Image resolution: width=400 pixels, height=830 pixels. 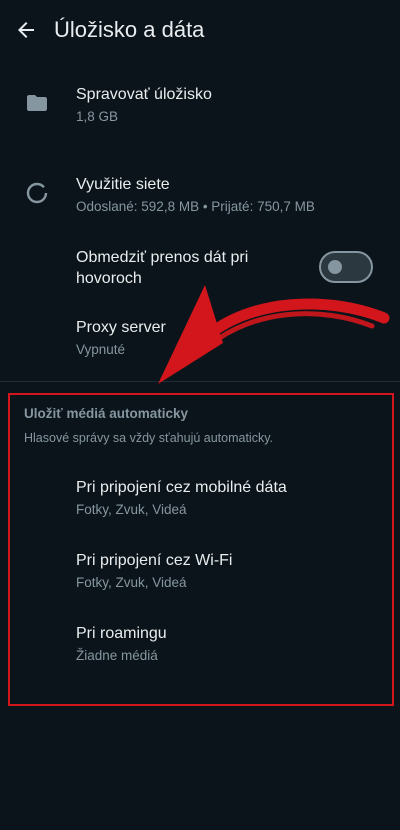 I want to click on section-title-auto-download: Uložiť médiá automaticky, so click(x=106, y=413).